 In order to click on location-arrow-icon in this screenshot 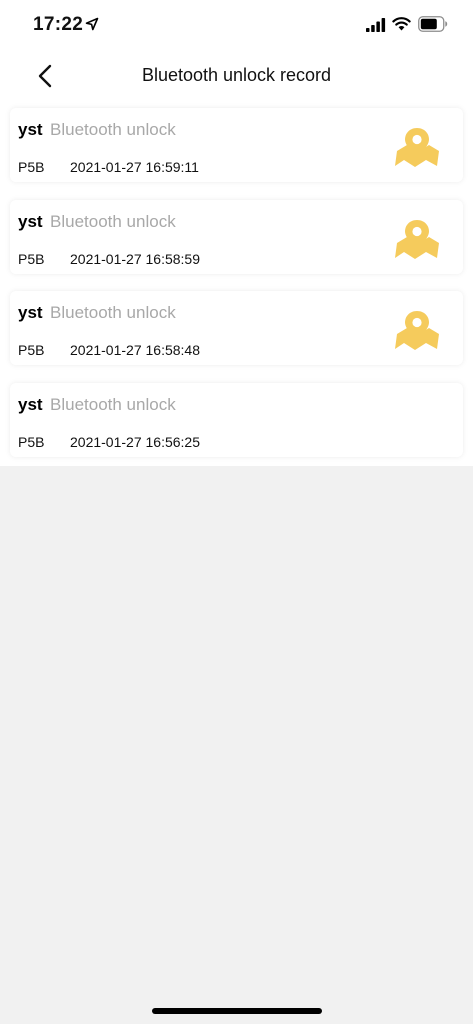, I will do `click(92, 24)`.